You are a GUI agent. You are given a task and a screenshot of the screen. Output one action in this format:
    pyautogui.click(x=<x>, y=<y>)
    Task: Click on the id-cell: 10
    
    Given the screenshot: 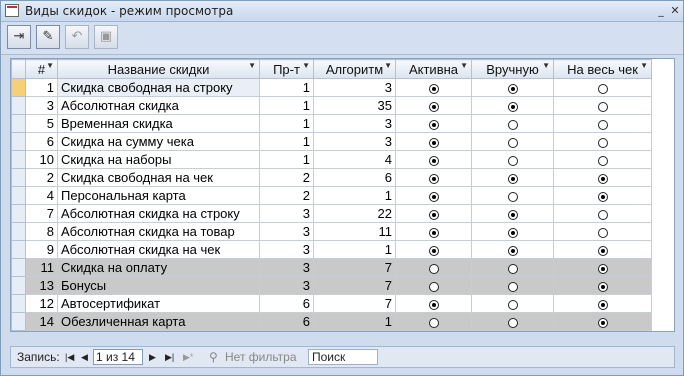 What is the action you would take?
    pyautogui.click(x=41, y=159)
    